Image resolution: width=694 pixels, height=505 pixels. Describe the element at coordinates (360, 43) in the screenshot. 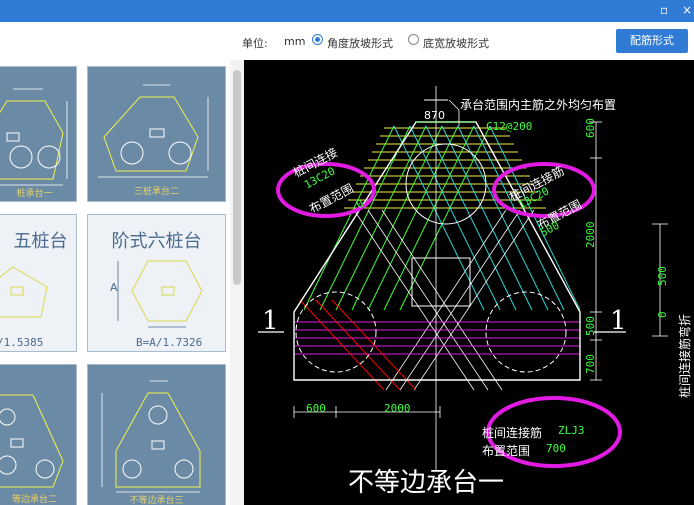

I see `radio-angle-slope-label: 角度放坡形式` at that location.